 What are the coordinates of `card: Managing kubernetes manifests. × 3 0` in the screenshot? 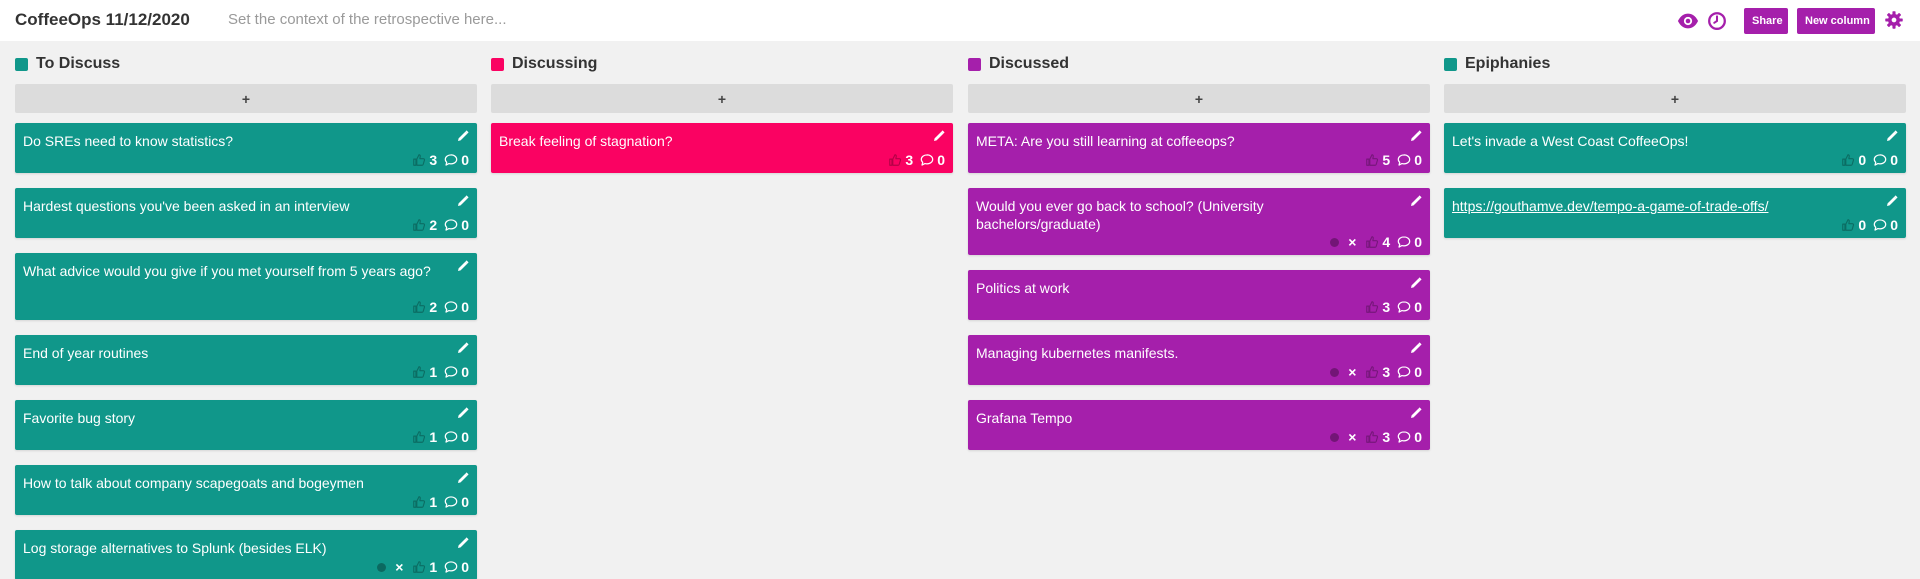 It's located at (1199, 360).